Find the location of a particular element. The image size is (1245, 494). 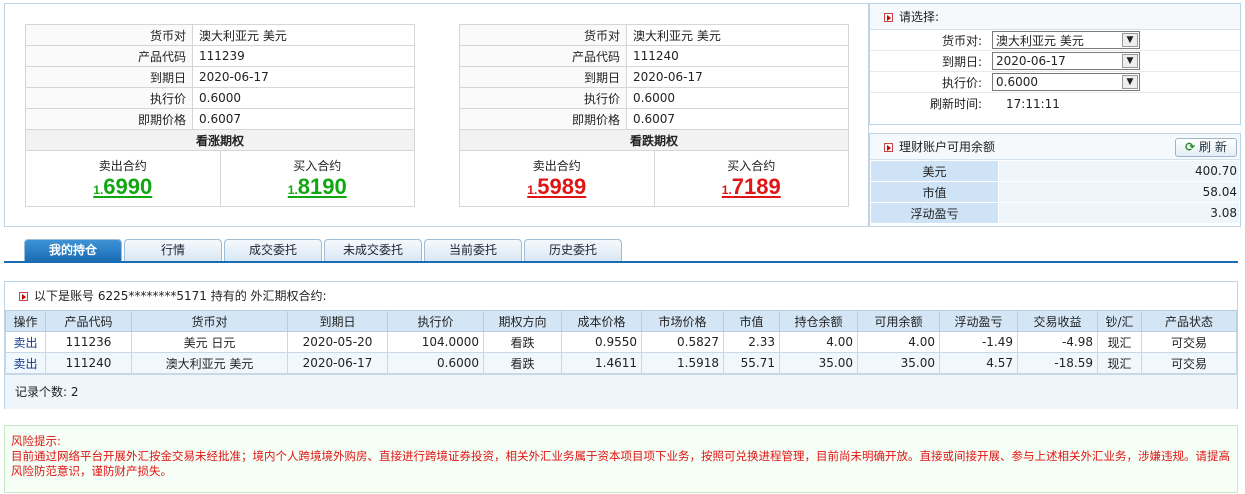

column-header: 操作 is located at coordinates (25, 321).